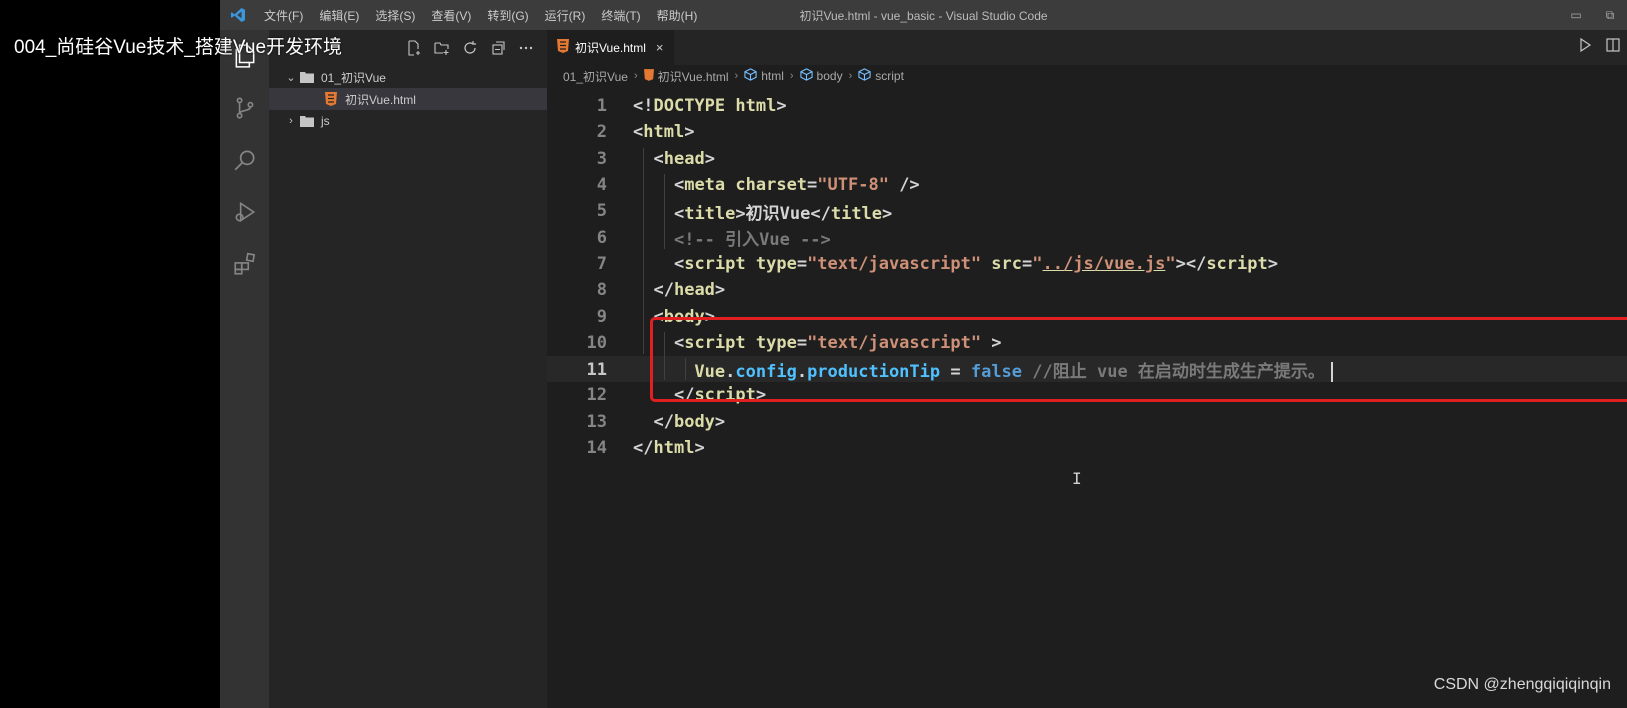  I want to click on run-debug-icon, so click(244, 212).